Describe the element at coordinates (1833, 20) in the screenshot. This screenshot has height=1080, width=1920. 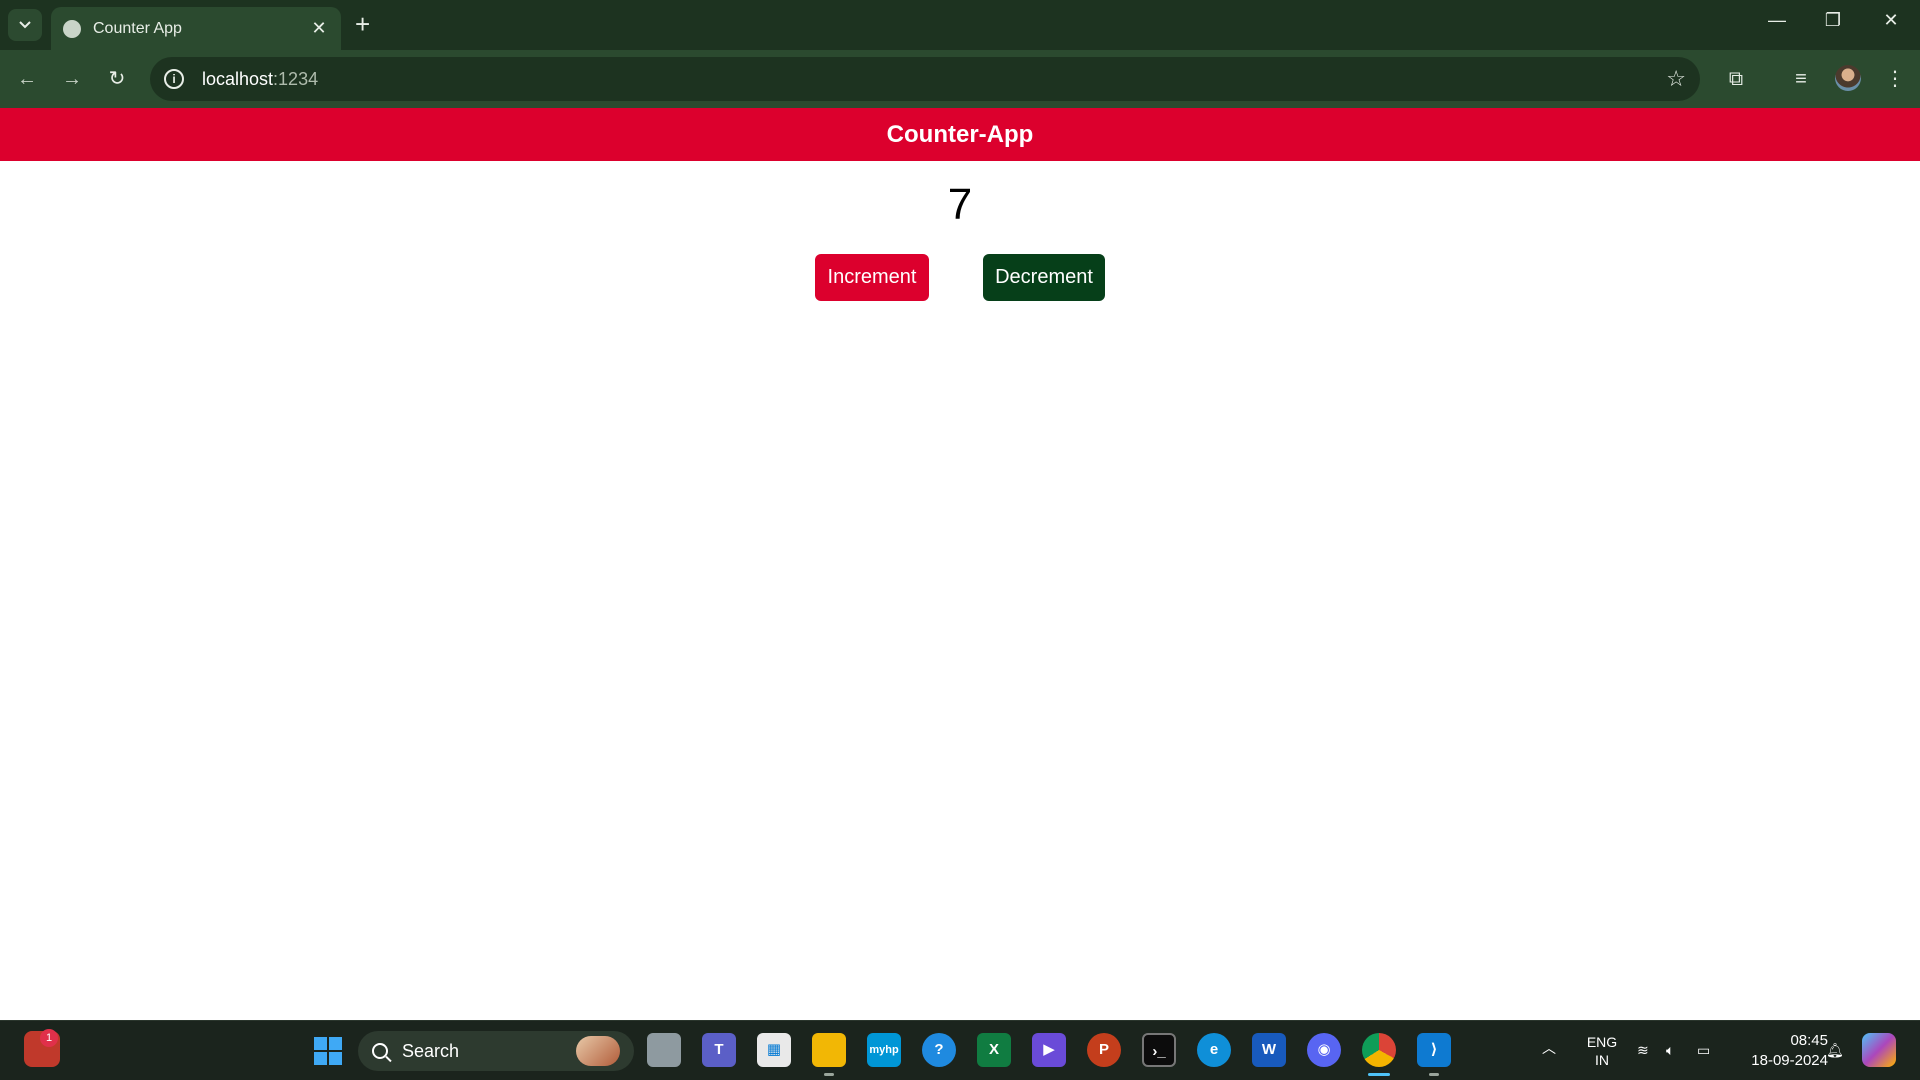
I see `restore-icon: ❐` at that location.